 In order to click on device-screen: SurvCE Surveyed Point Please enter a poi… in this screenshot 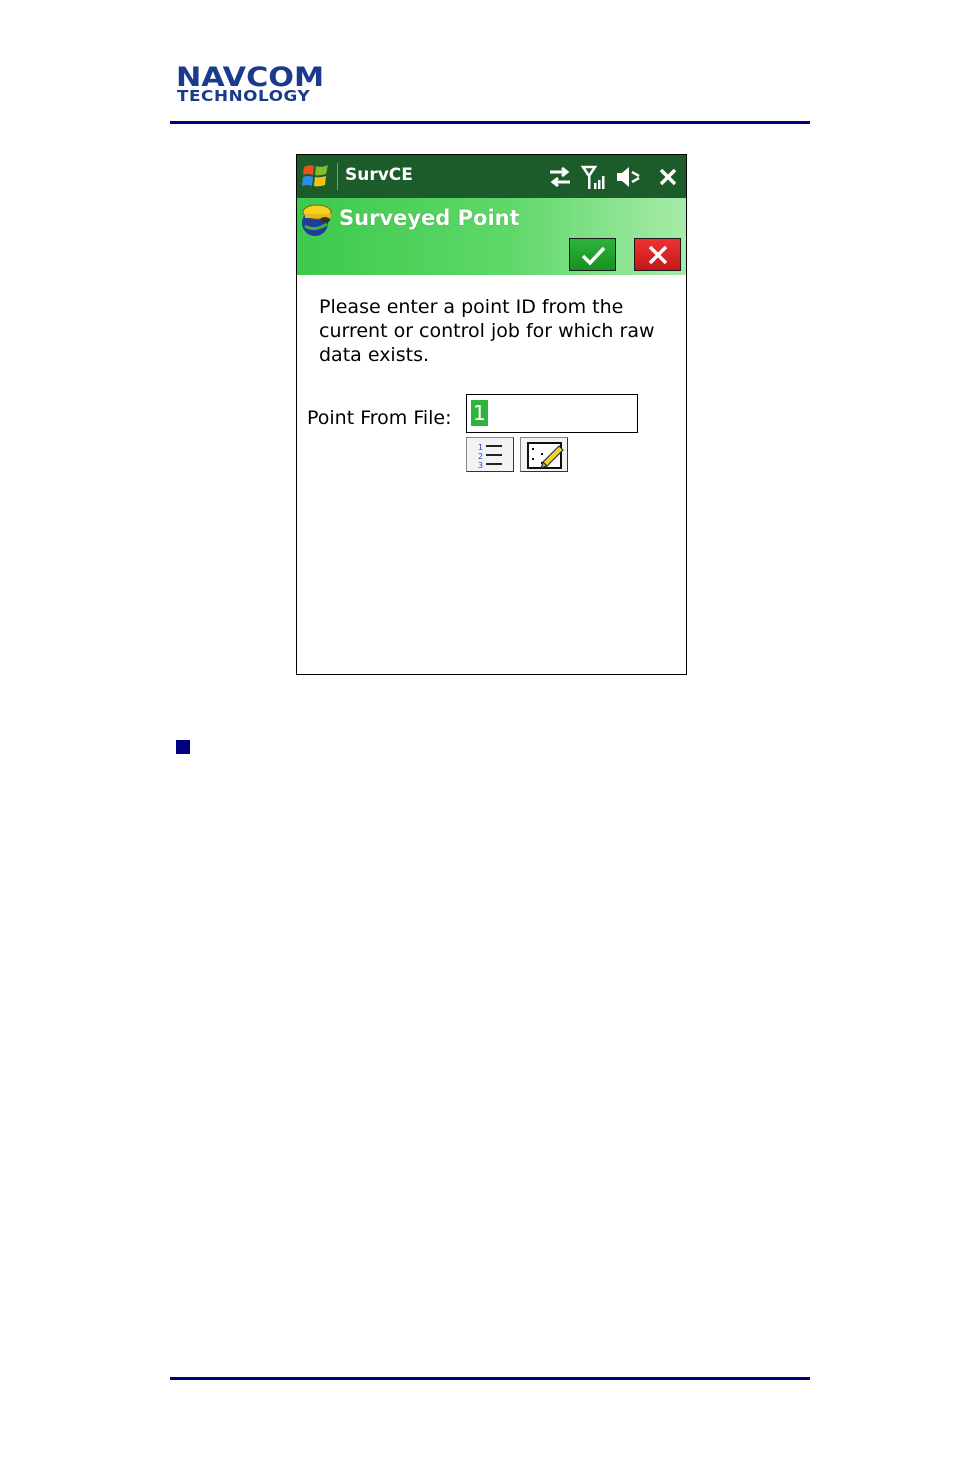, I will do `click(491, 414)`.